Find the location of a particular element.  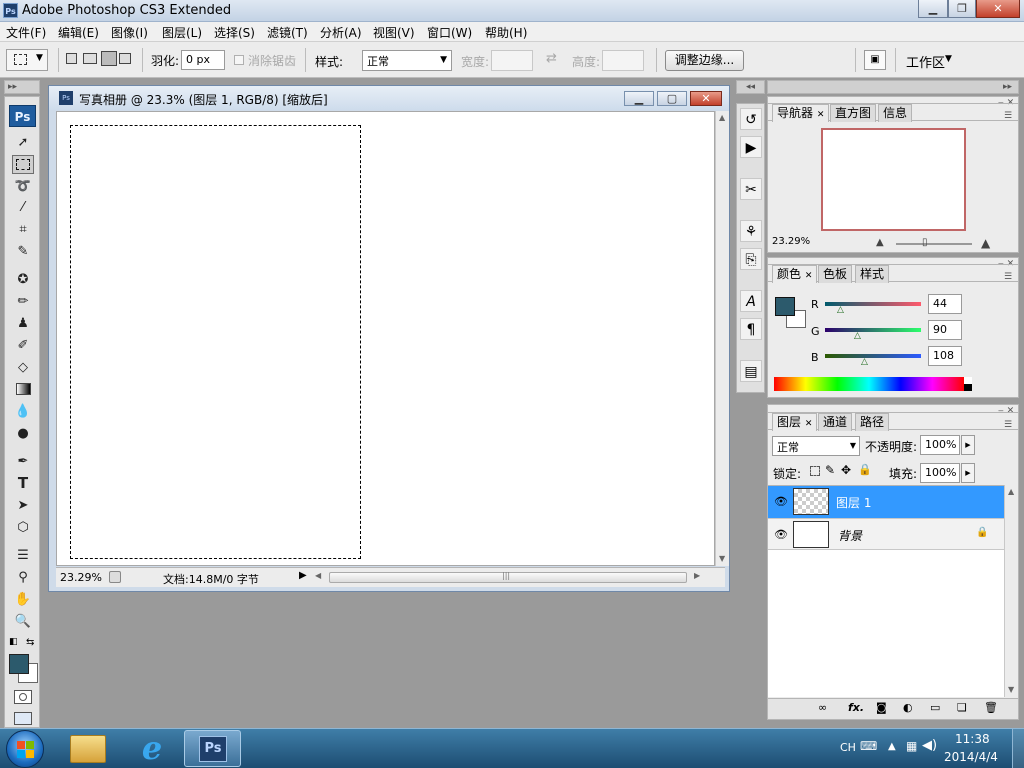

tab-color: 颜色 ✕ is located at coordinates (795, 274).